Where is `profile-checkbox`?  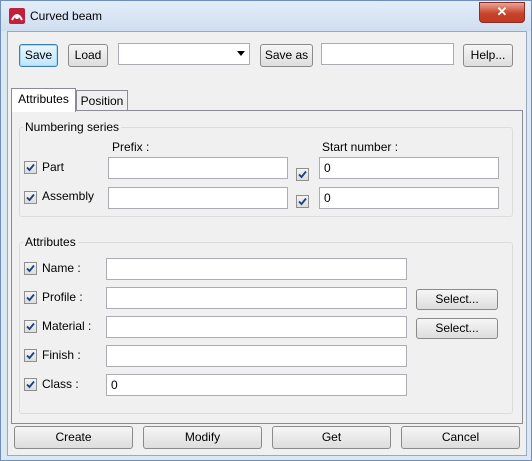 profile-checkbox is located at coordinates (30, 297).